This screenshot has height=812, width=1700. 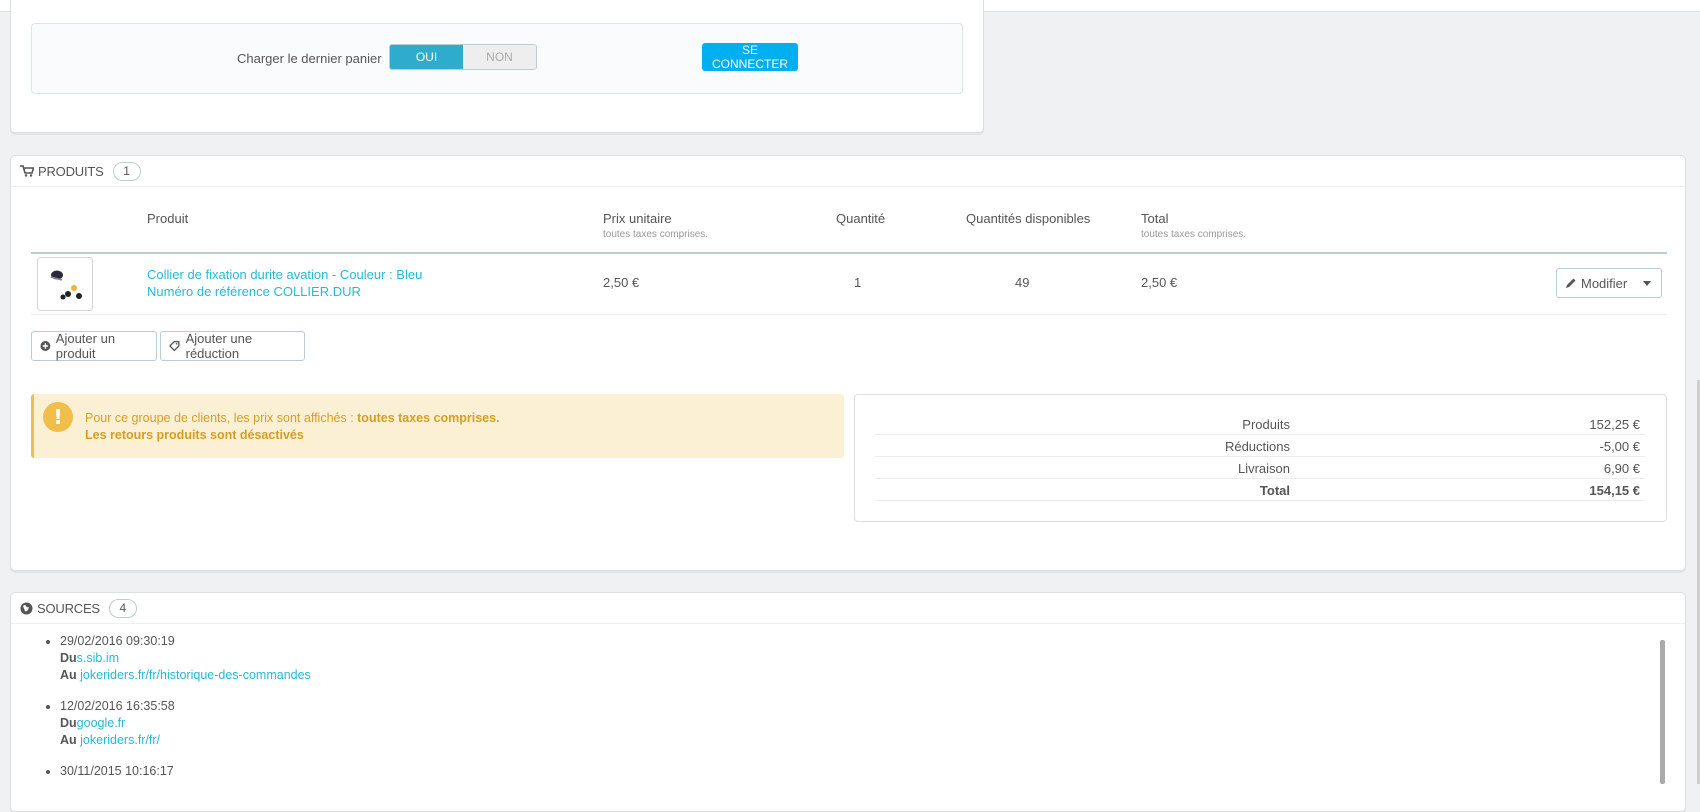 I want to click on col-quantity: Quantité, so click(x=861, y=218).